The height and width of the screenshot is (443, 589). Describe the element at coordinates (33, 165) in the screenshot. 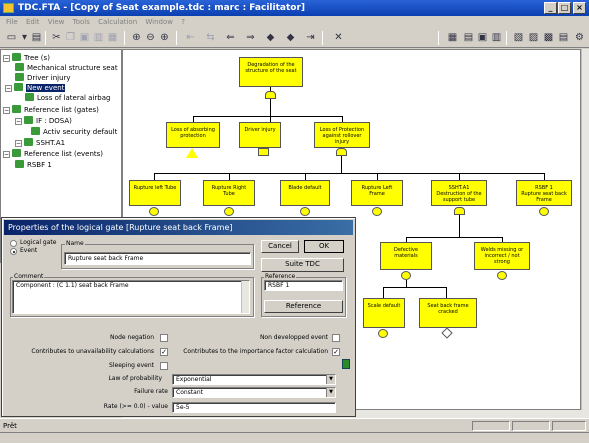

I see `tree-item: RSBF 1` at that location.